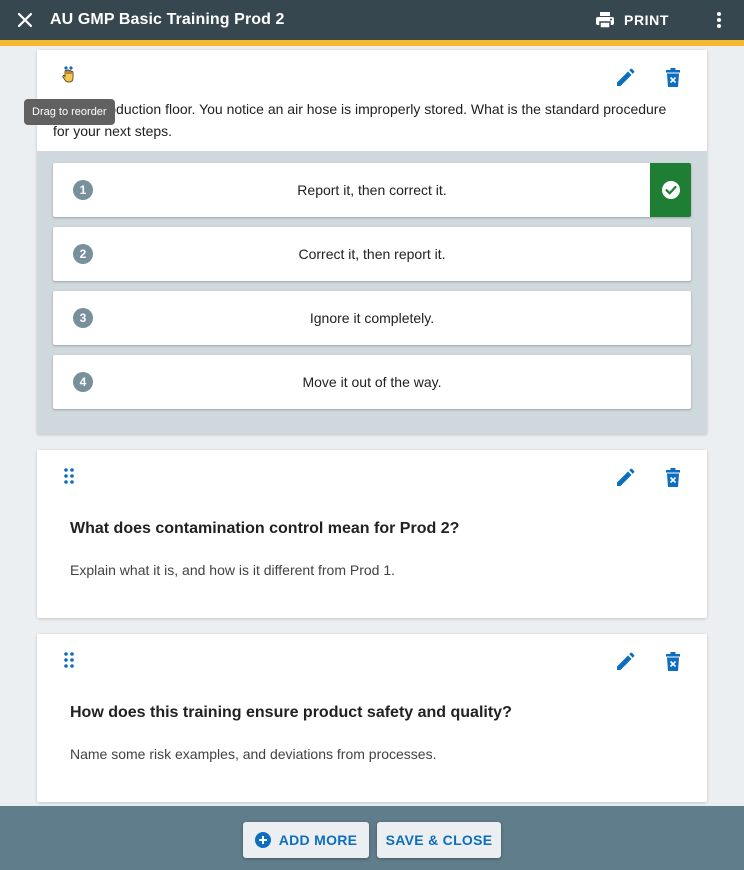 The height and width of the screenshot is (870, 744). I want to click on answer-option-1: 1 Report it, then correct it., so click(372, 190).